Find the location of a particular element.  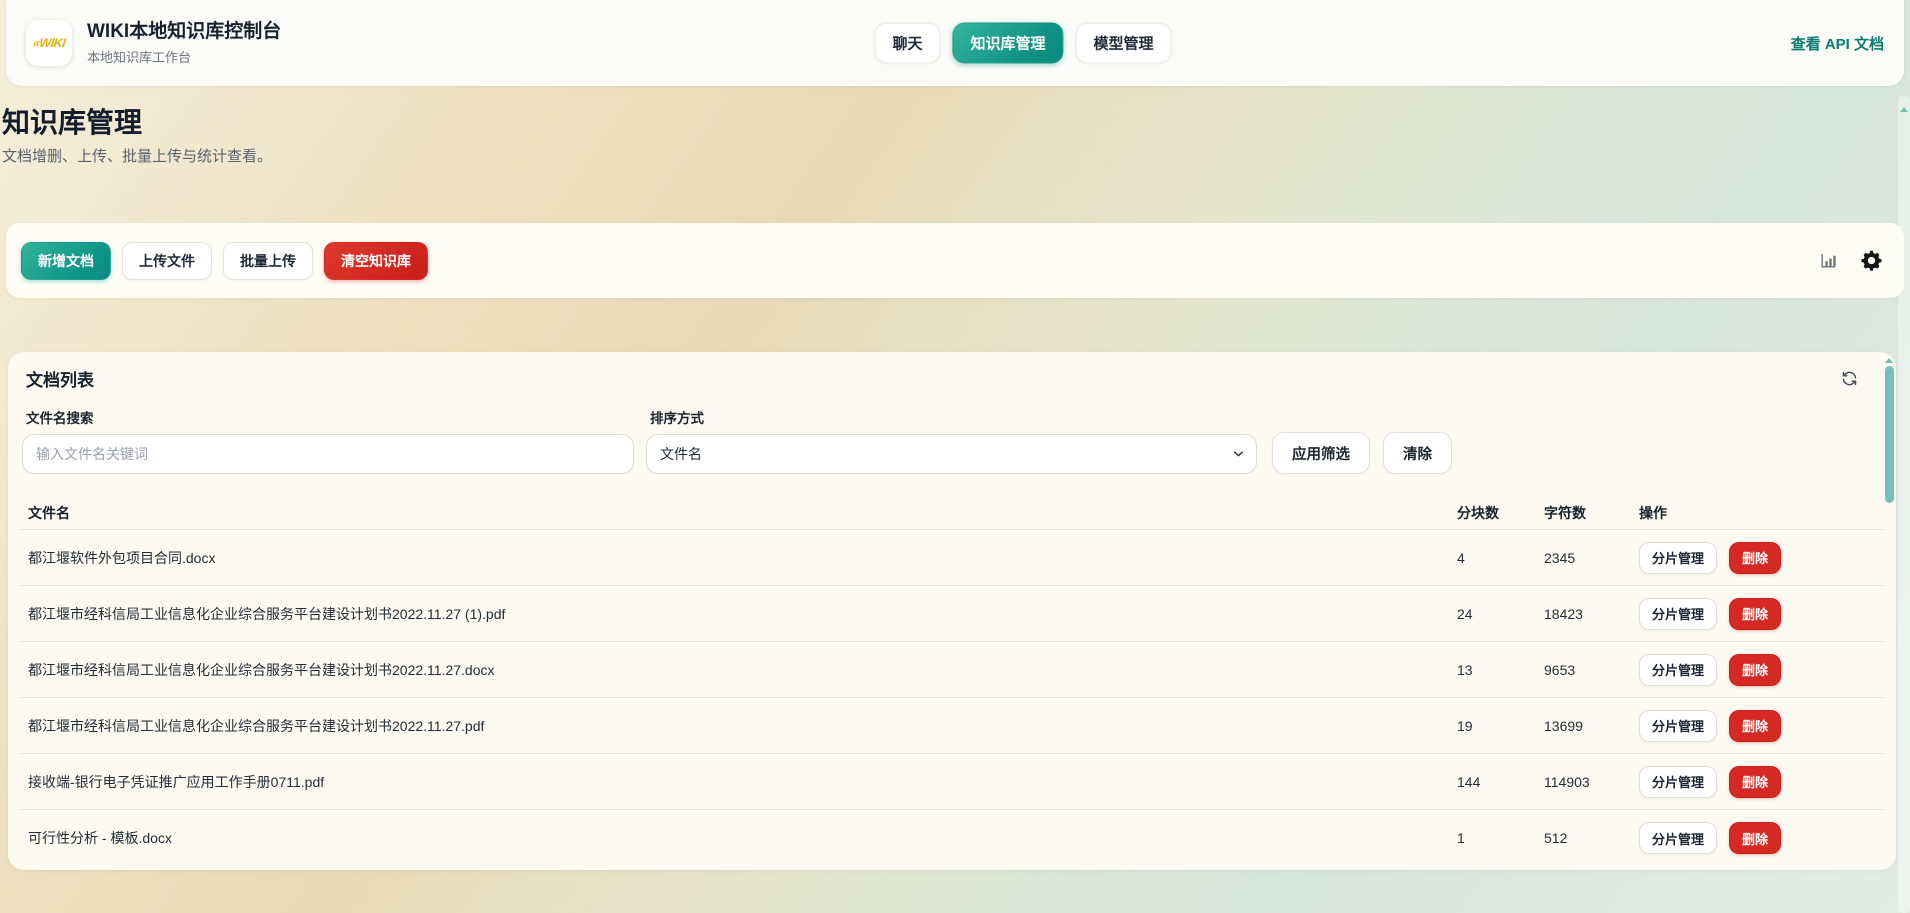

chunk-count: 4 is located at coordinates (1461, 557).